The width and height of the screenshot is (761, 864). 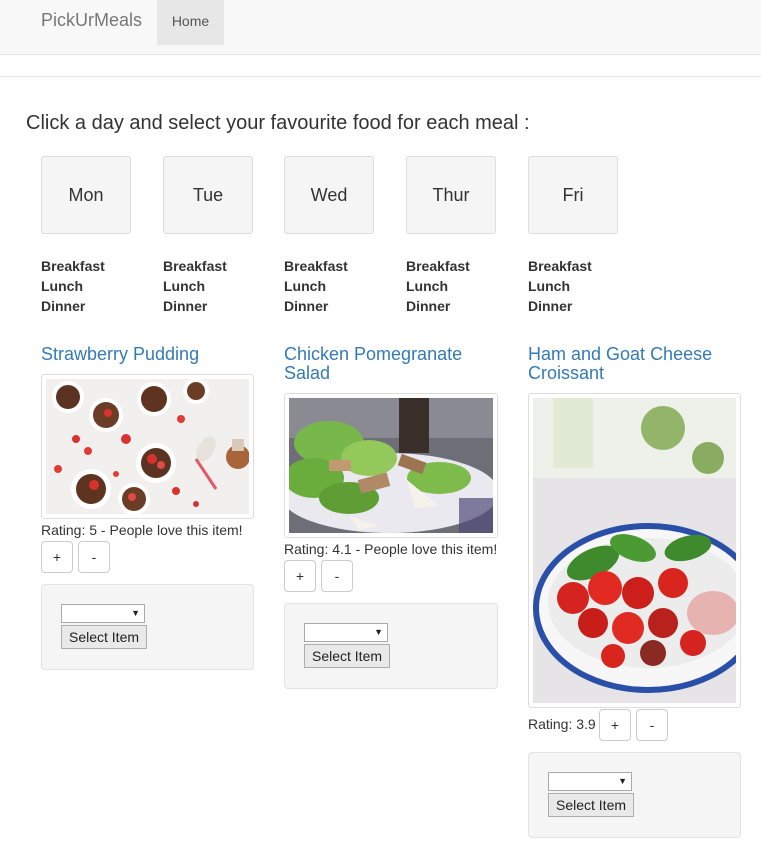 I want to click on food-title-line: Strawberry Pudding, so click(x=120, y=354).